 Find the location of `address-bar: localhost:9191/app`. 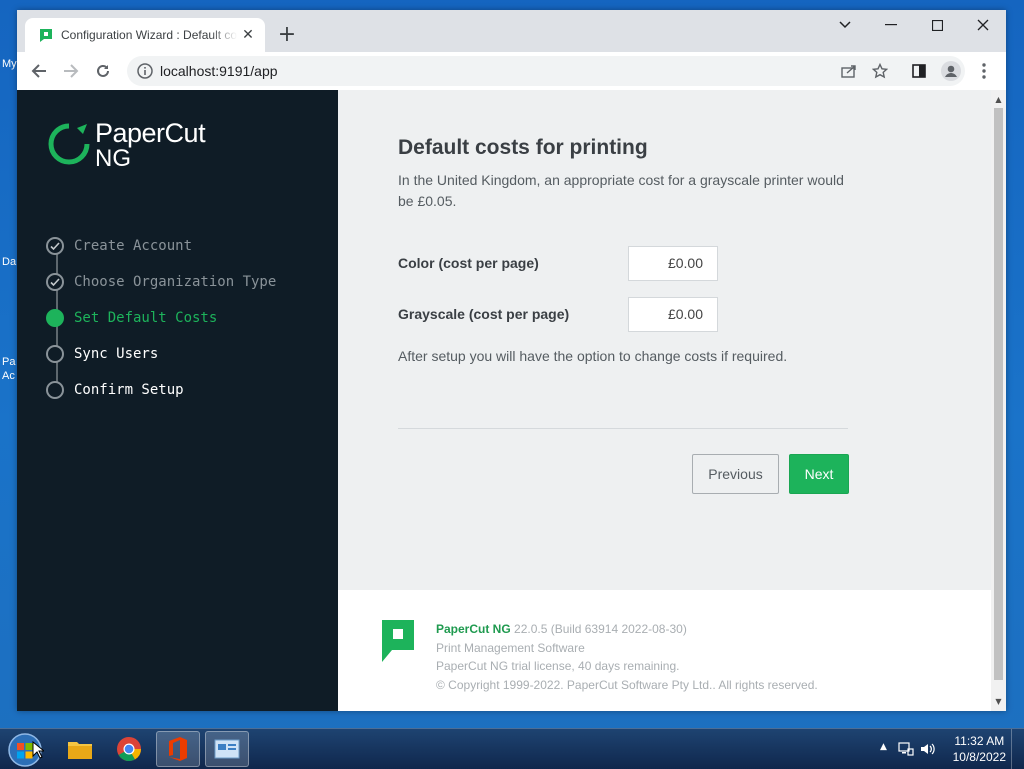

address-bar: localhost:9191/app is located at coordinates (546, 71).